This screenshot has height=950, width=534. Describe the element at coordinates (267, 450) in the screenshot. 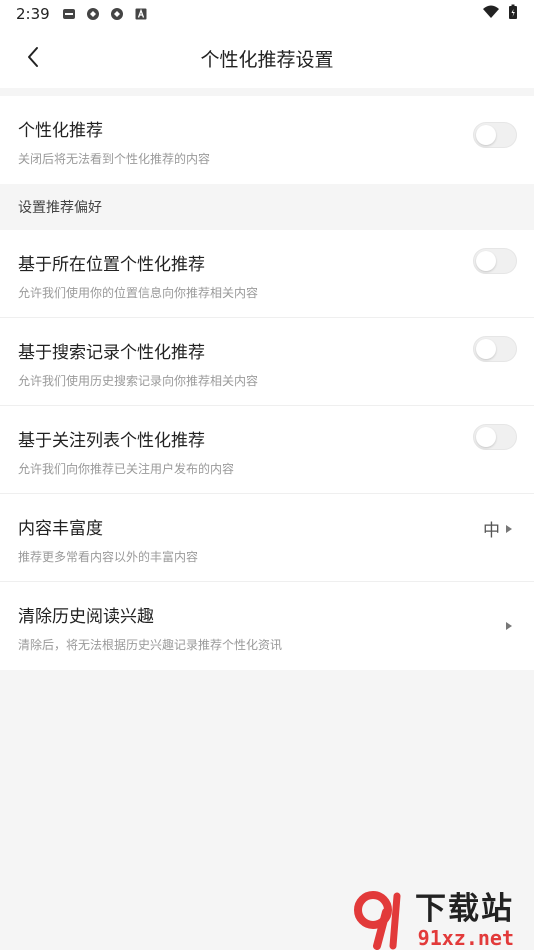

I see `pref-row-following: 基于关注列表个性化推荐 允许我们向你推荐已关注用户发布的内容` at that location.